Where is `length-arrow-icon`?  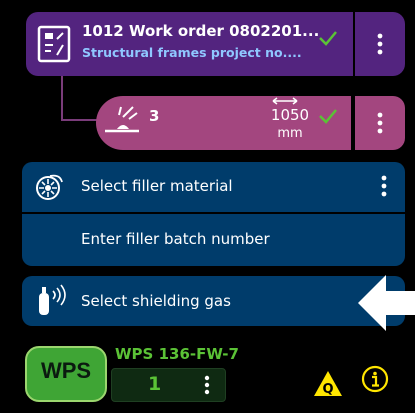
length-arrow-icon is located at coordinates (285, 101).